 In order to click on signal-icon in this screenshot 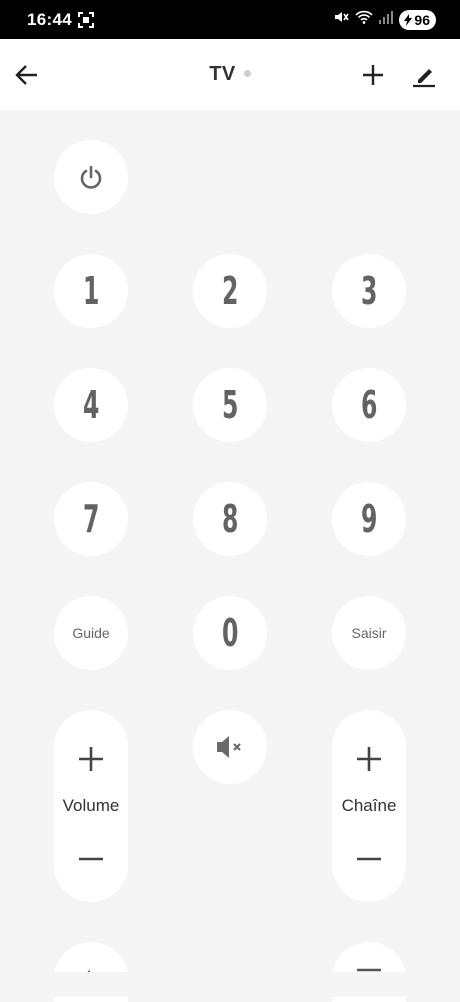, I will do `click(386, 19)`.